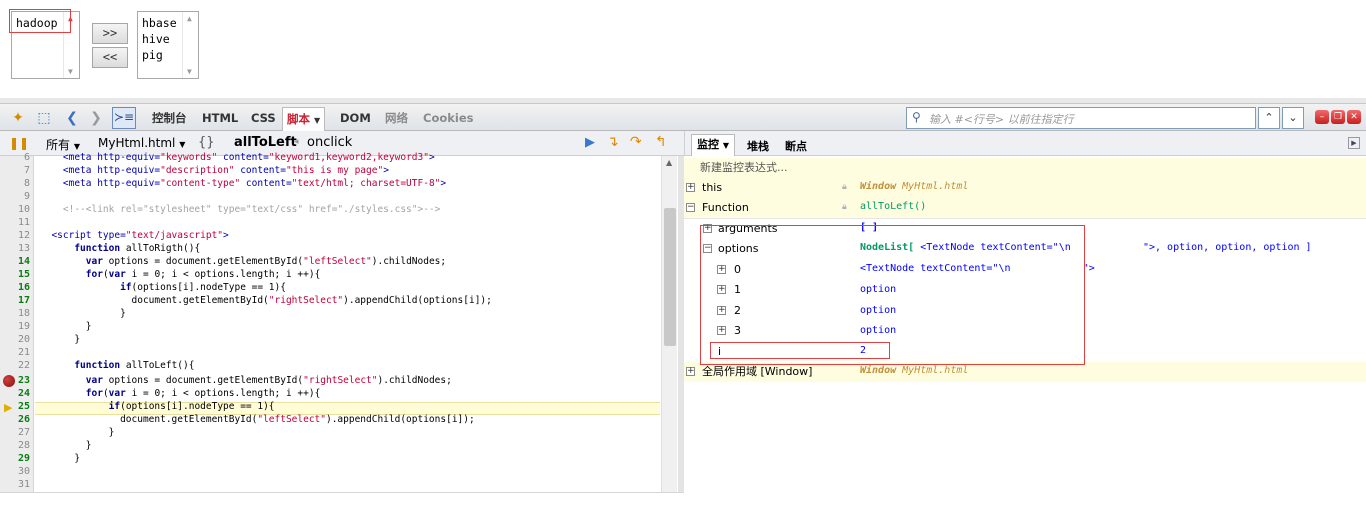 This screenshot has height=530, width=1366. What do you see at coordinates (1354, 143) in the screenshot?
I see `panel-menu-icon: ▶` at bounding box center [1354, 143].